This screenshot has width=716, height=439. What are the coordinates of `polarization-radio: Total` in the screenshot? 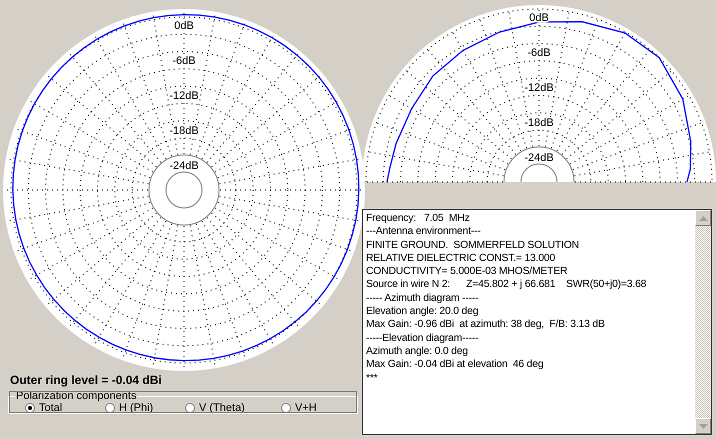 It's located at (55, 408).